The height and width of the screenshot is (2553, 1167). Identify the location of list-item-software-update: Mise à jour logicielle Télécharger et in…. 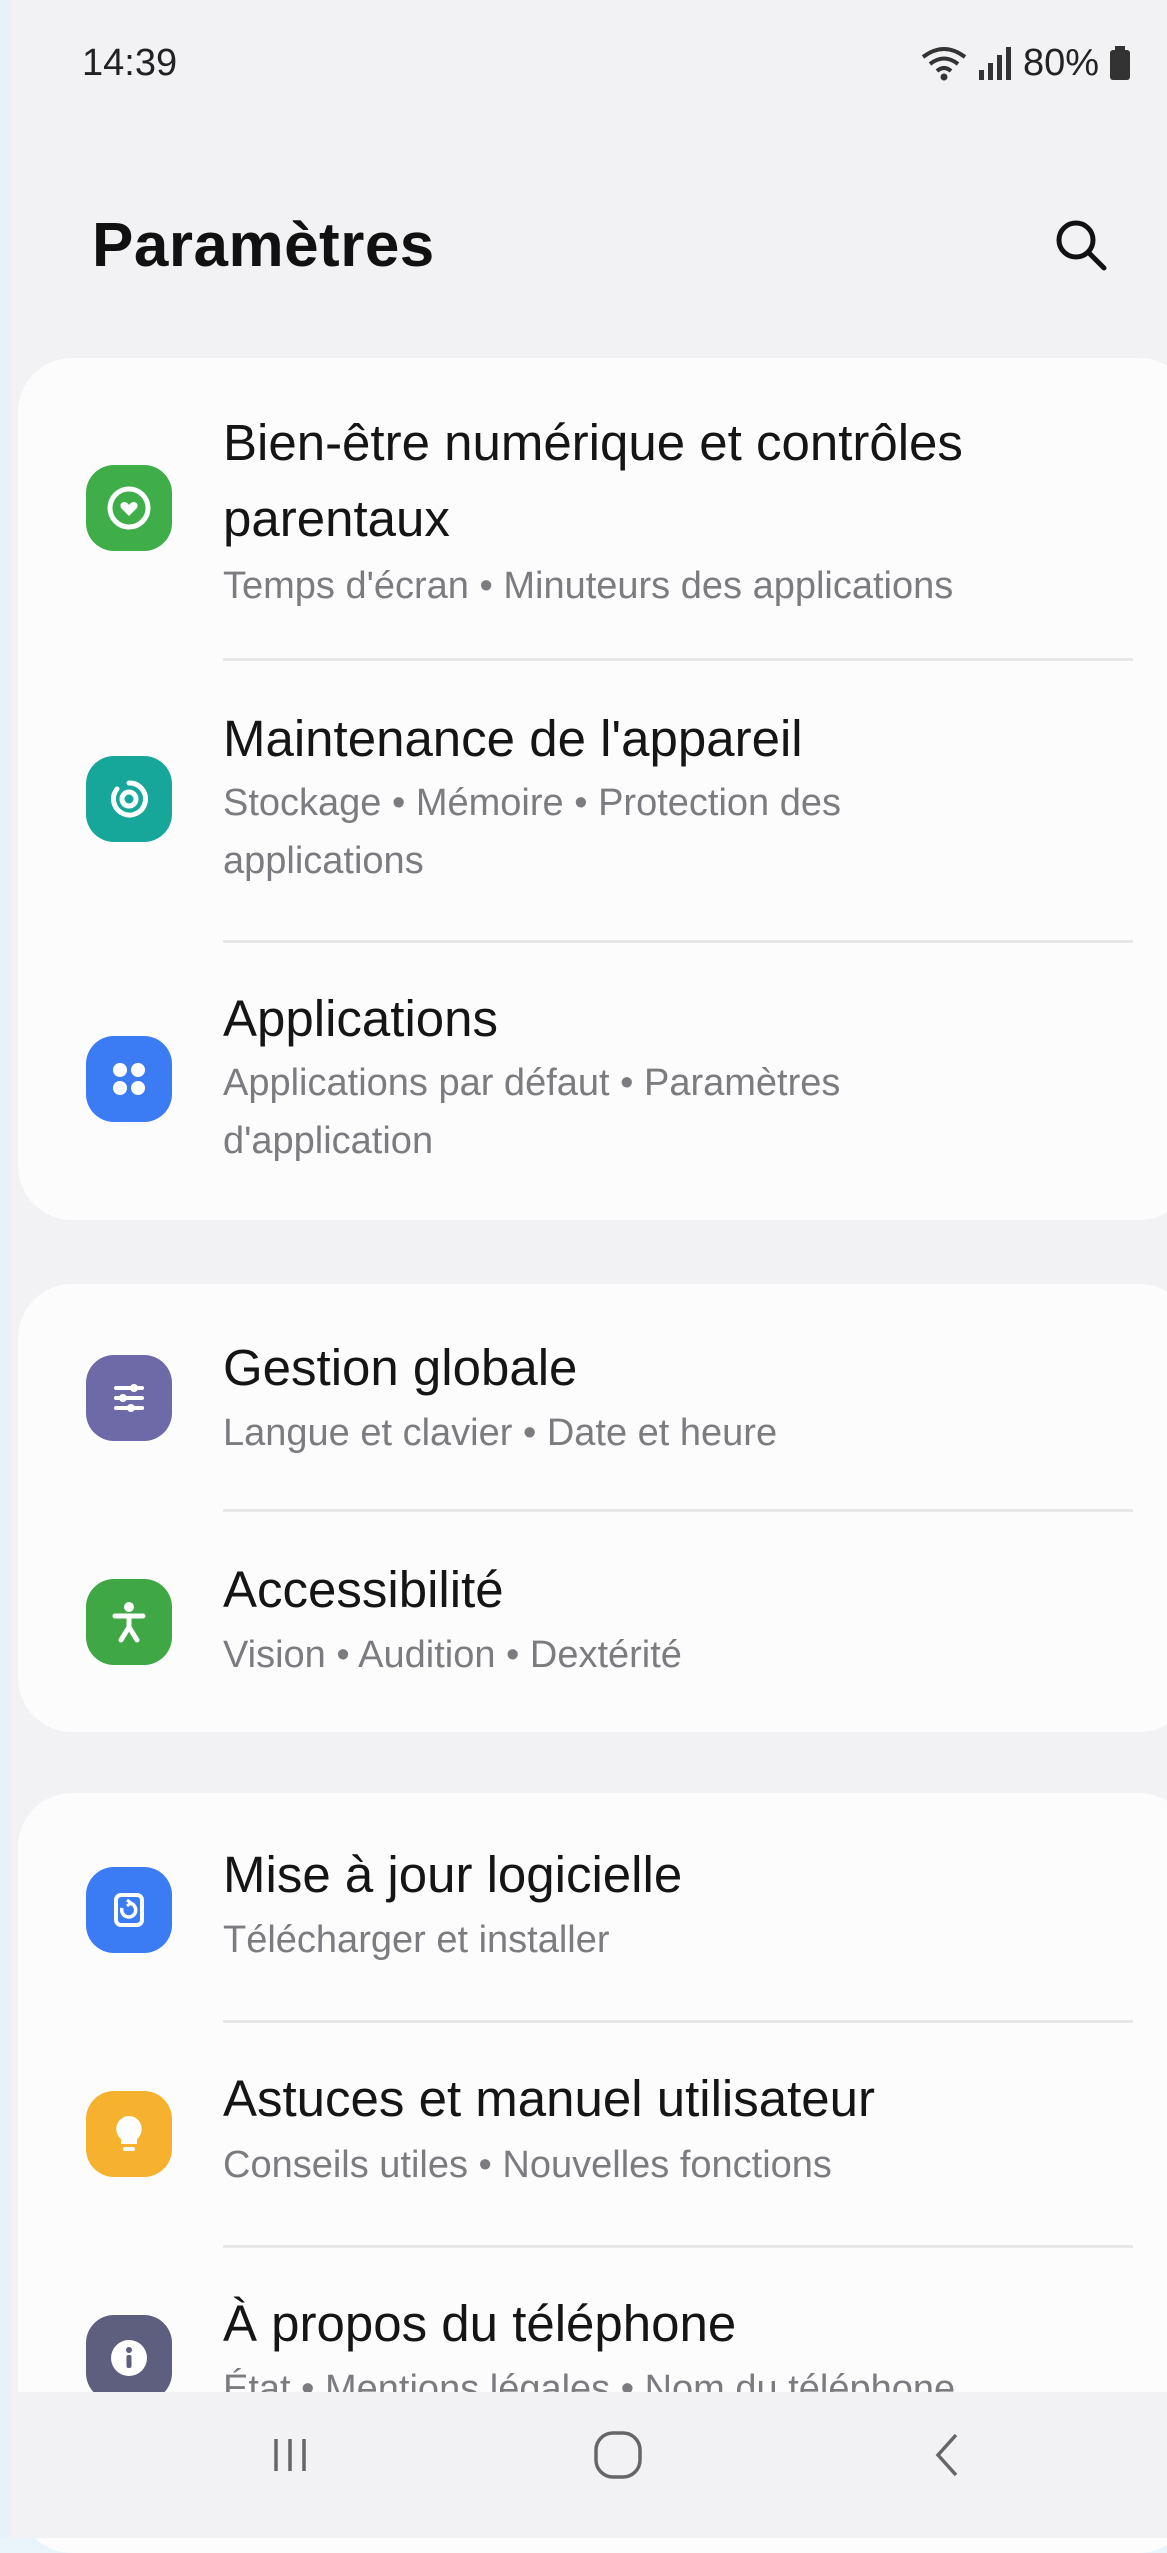
(592, 1906).